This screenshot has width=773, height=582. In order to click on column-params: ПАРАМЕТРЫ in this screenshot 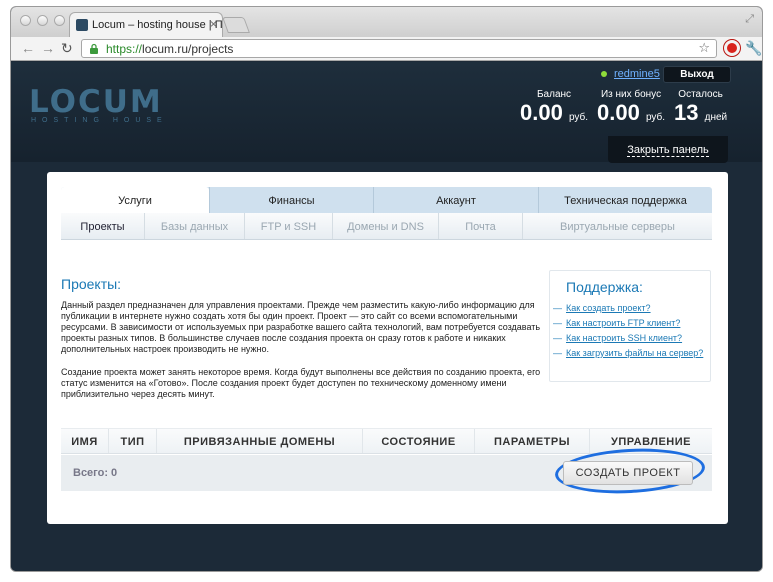, I will do `click(532, 441)`.